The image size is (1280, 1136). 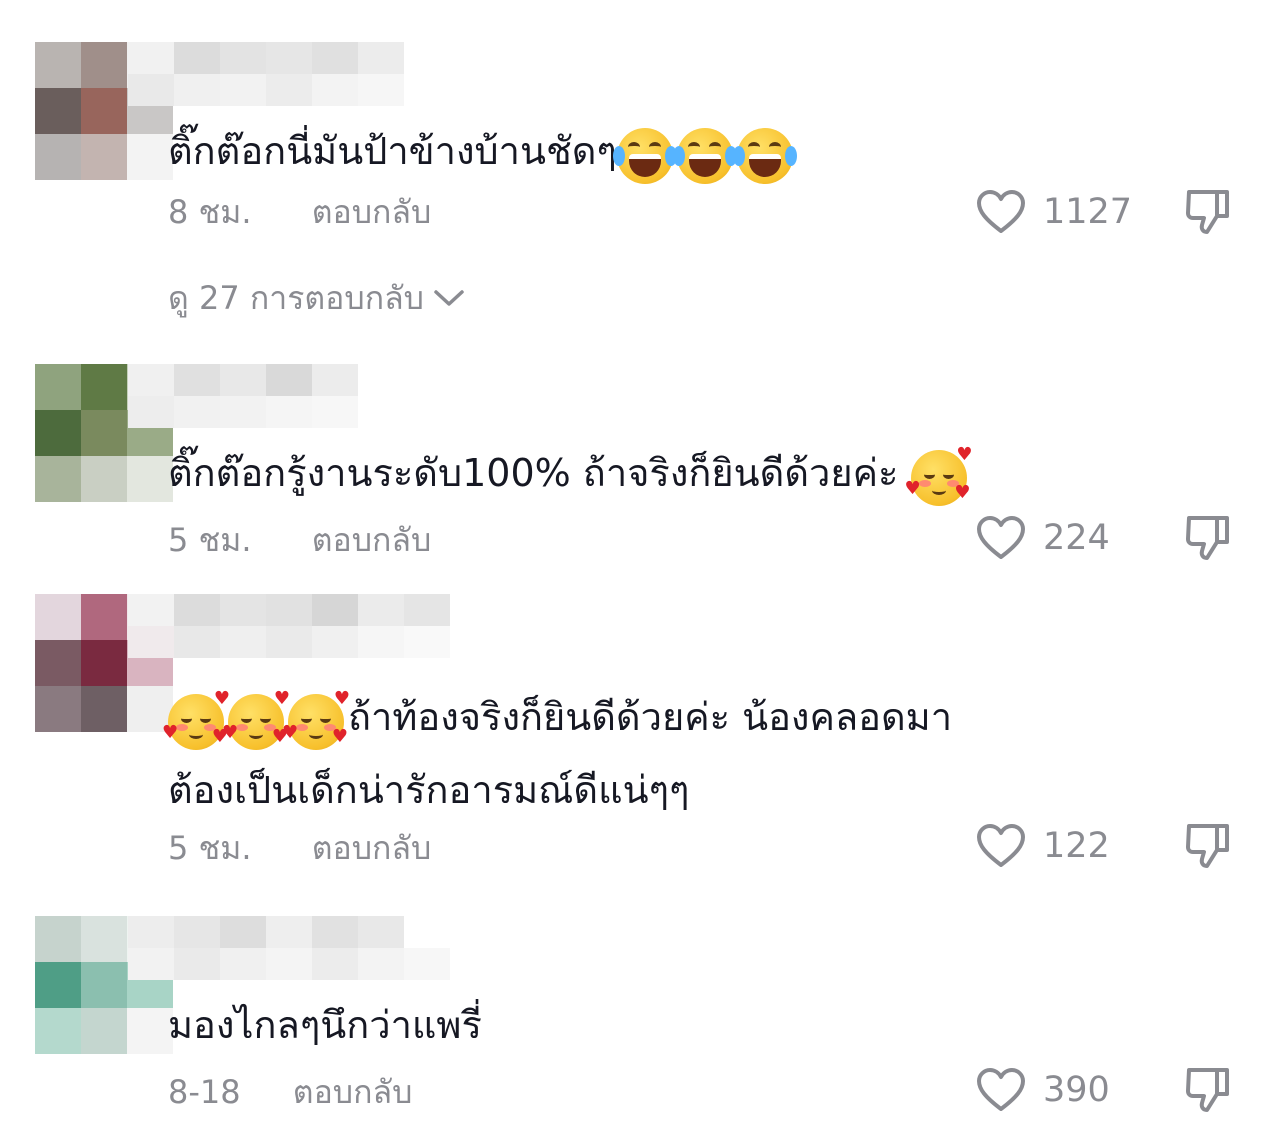 I want to click on comment-time: 8-18, so click(x=204, y=1092).